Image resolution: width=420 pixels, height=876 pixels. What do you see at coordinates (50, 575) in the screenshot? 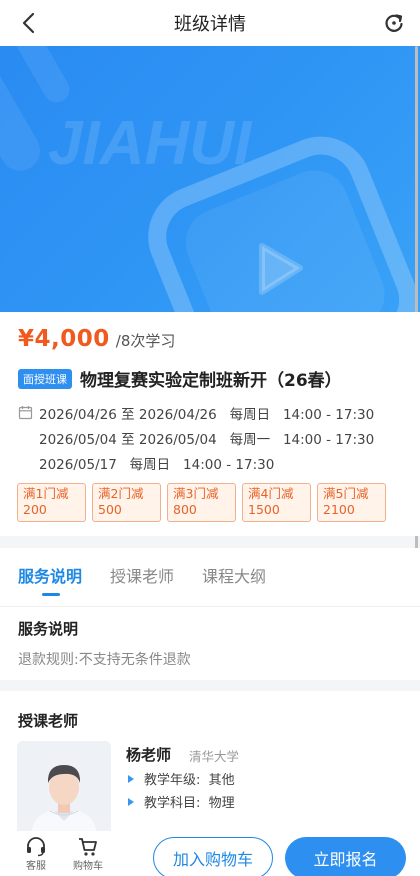
I see `tab-service: 服务说明` at bounding box center [50, 575].